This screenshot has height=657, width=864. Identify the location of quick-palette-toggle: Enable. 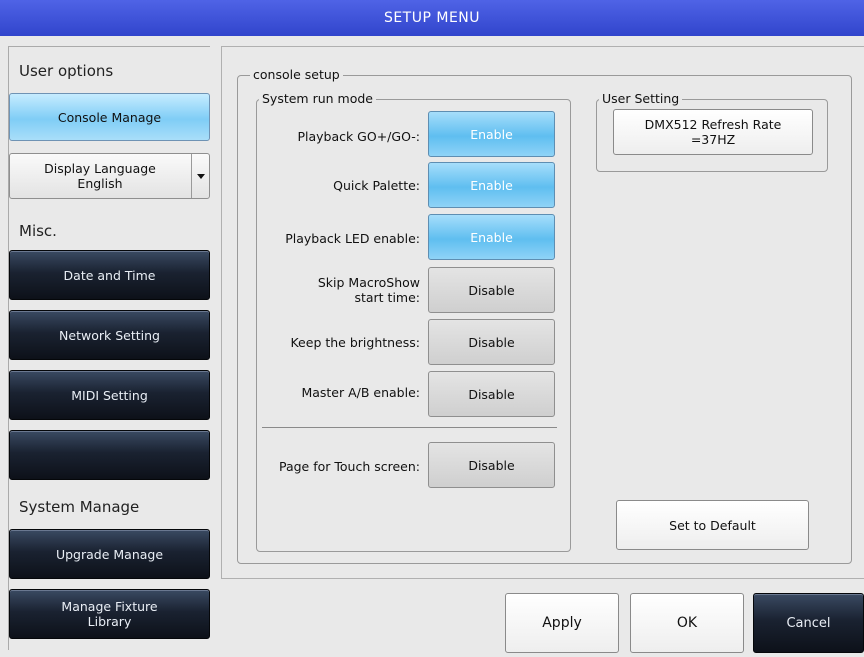
(491, 185).